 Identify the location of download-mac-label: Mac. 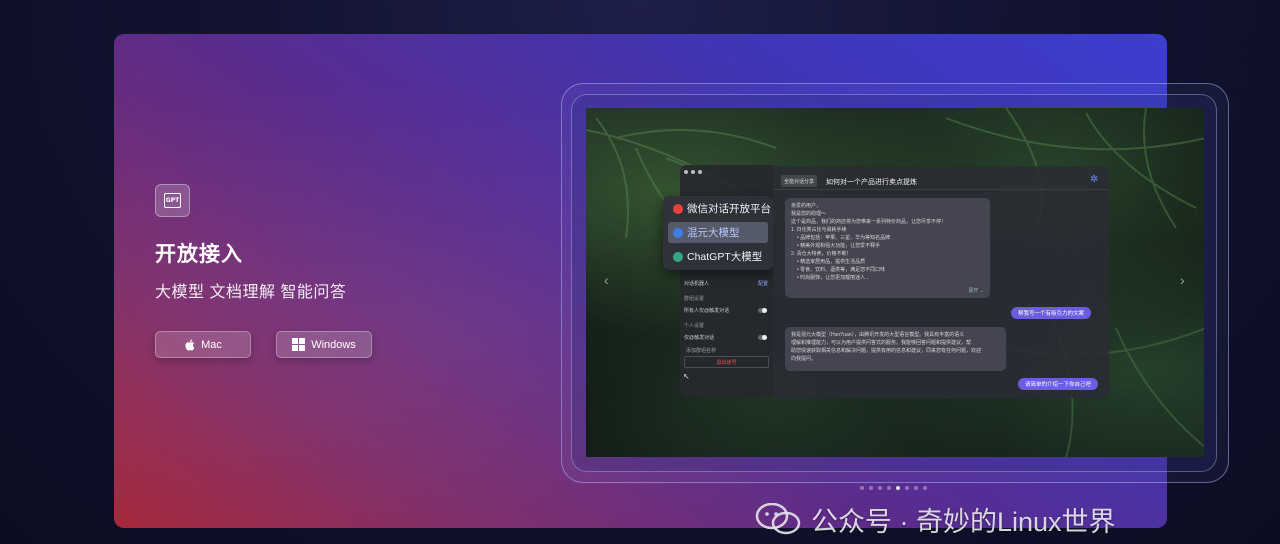
(211, 344).